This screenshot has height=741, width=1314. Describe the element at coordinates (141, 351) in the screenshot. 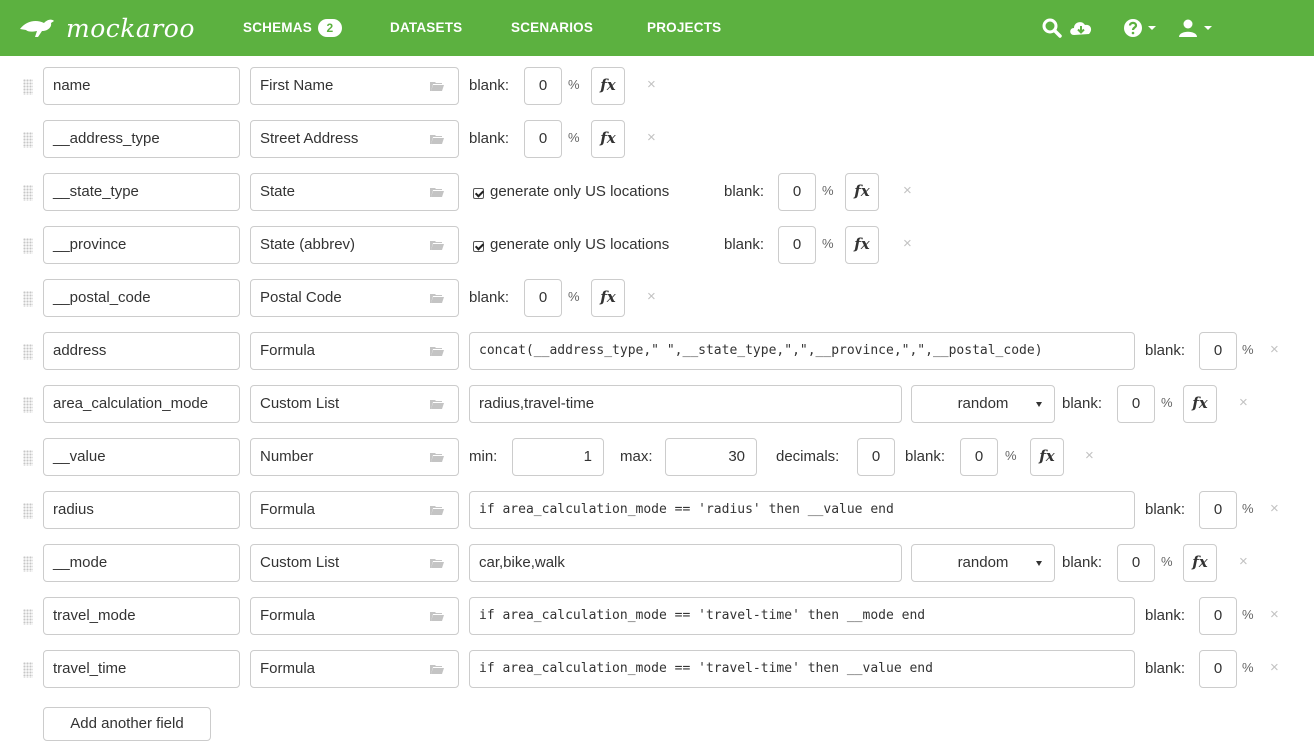

I see `field-name-input: address` at that location.